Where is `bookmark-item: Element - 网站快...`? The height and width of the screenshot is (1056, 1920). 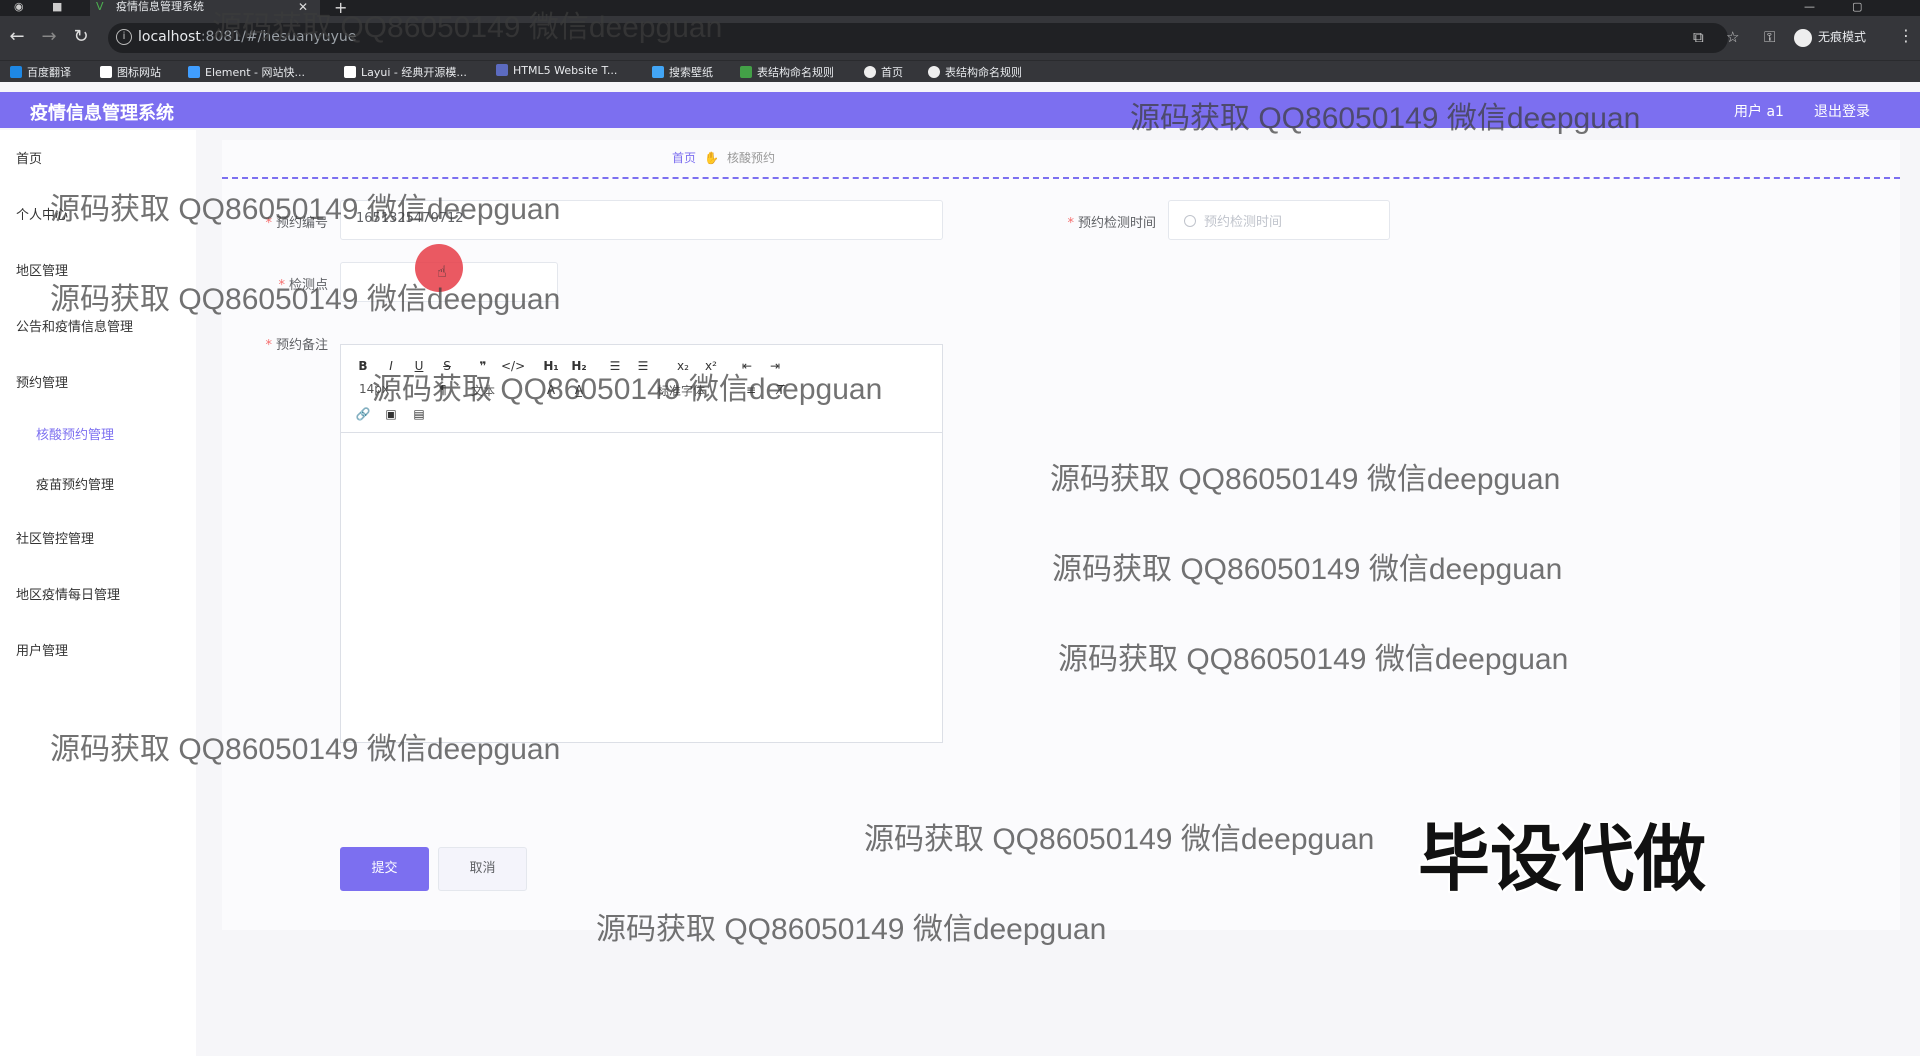
bookmark-item: Element - 网站快... is located at coordinates (246, 72).